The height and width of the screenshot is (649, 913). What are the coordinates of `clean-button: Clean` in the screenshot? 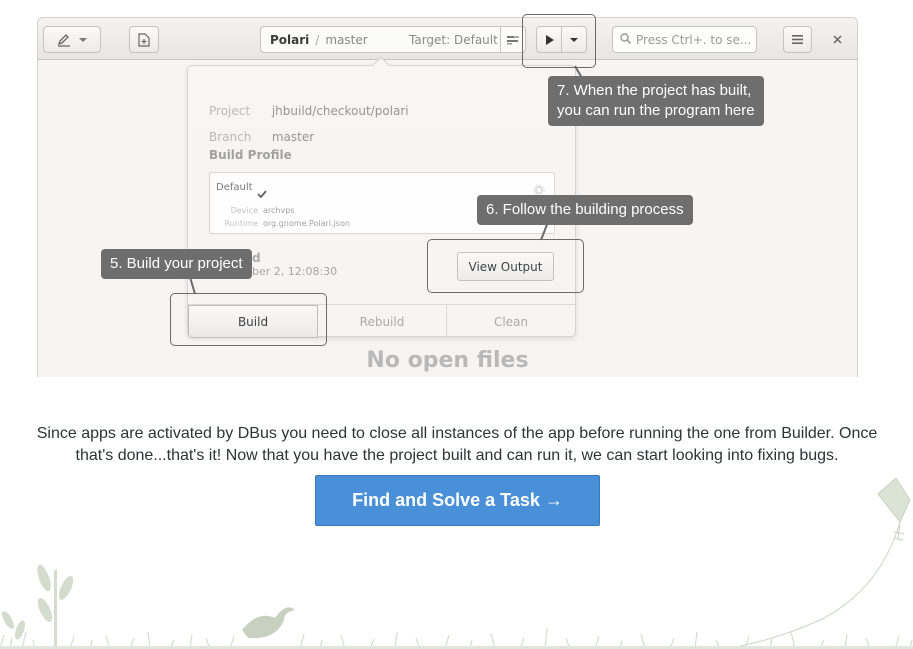 It's located at (511, 321).